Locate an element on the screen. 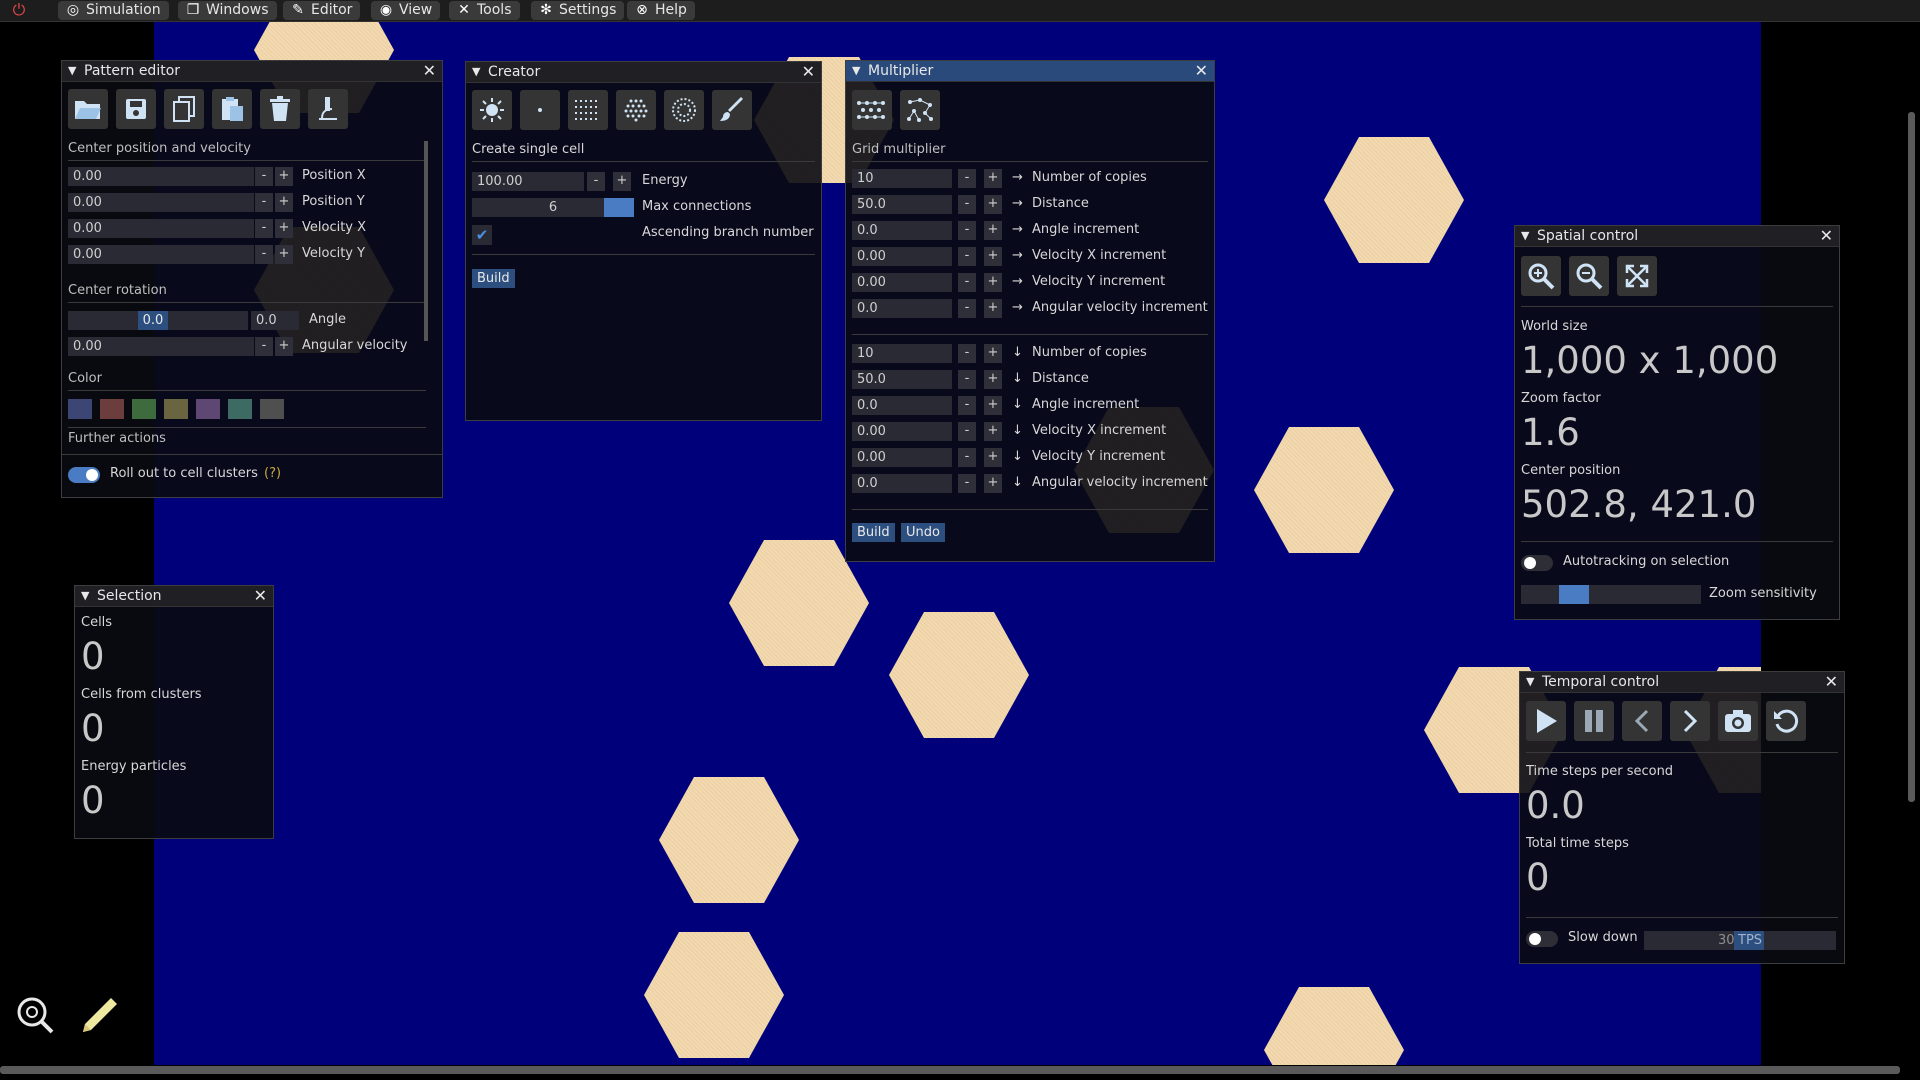  window-title-bar: ▼ Pattern editor ✕ is located at coordinates (252, 71).